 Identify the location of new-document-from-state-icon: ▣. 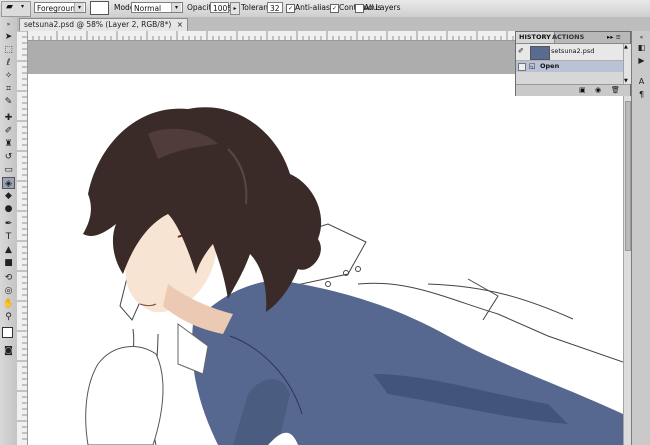
(582, 90).